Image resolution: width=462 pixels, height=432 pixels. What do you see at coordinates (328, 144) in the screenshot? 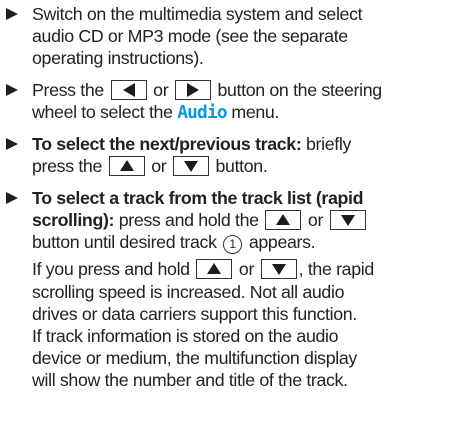
I see `step-text: briefly` at bounding box center [328, 144].